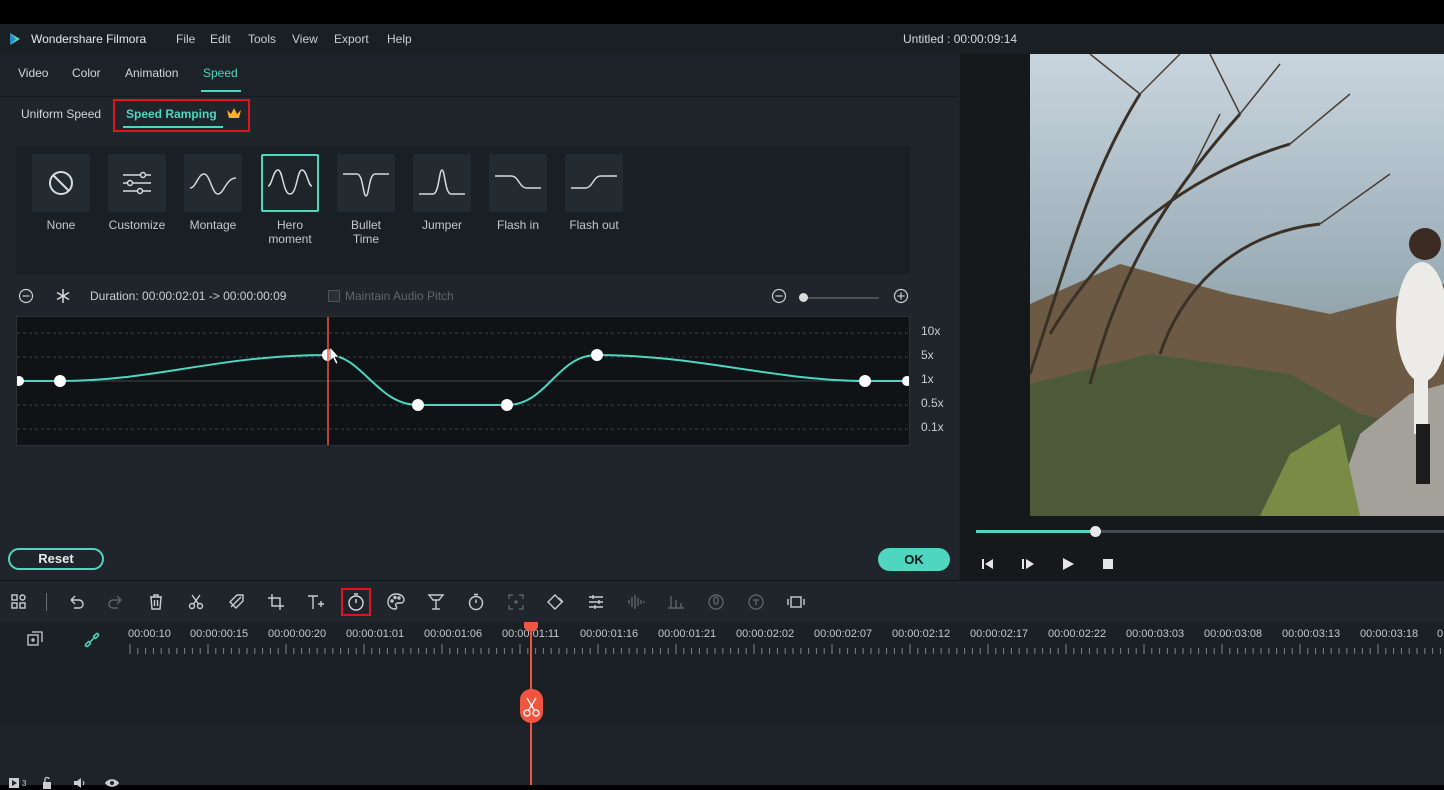 The image size is (1444, 790). Describe the element at coordinates (173, 127) in the screenshot. I see `subtab-indicator` at that location.